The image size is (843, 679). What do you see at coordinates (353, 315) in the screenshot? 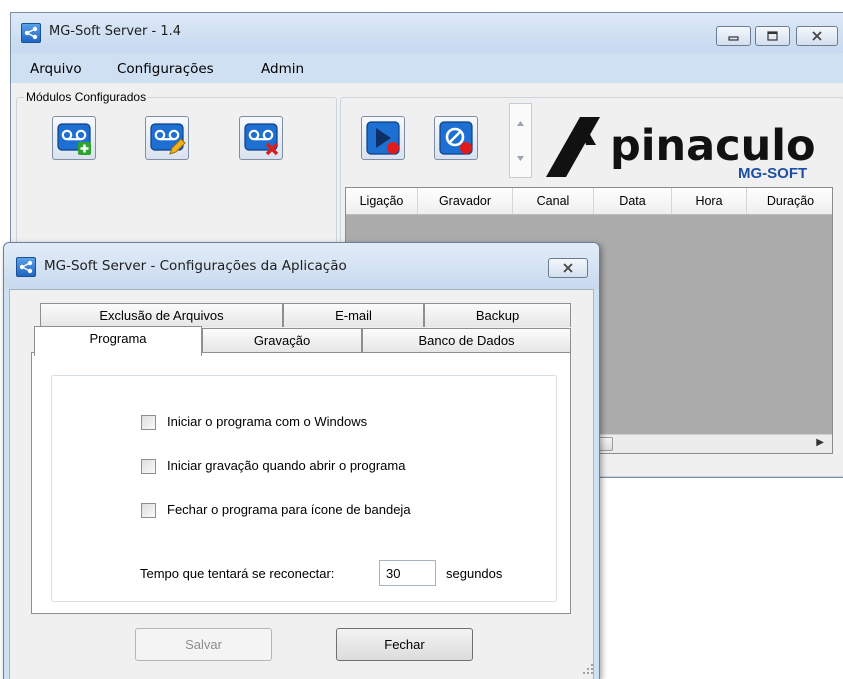
I see `tab-email: E-mail` at bounding box center [353, 315].